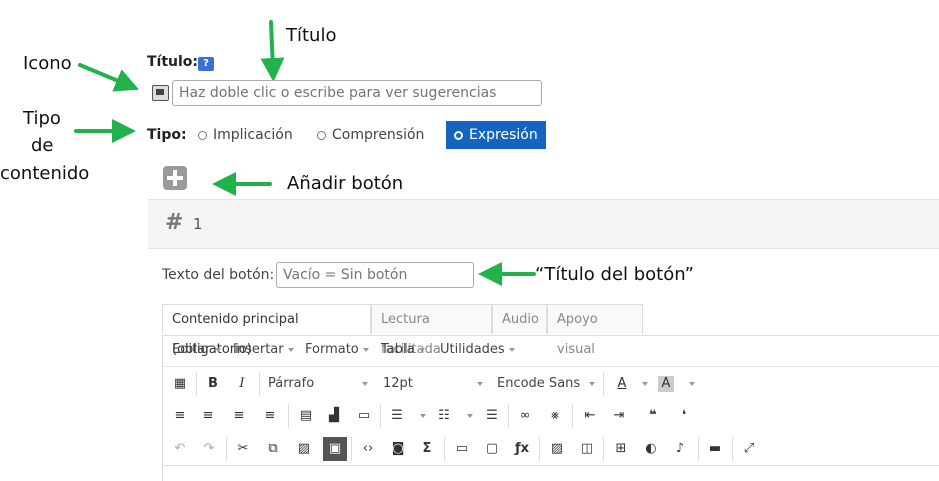 The image size is (939, 481). What do you see at coordinates (403, 349) in the screenshot?
I see `menu-tabla: Tabla` at bounding box center [403, 349].